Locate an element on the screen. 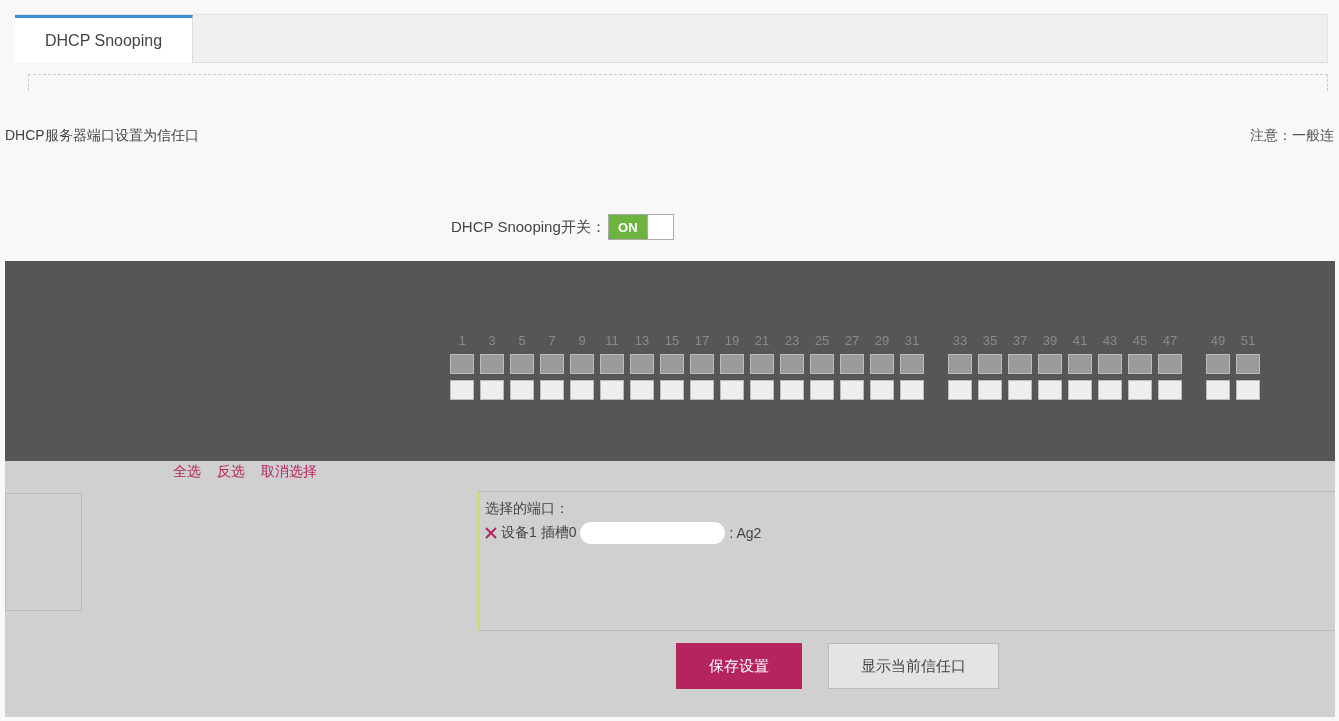 The width and height of the screenshot is (1339, 721). save-button: 保存设置 is located at coordinates (739, 666).